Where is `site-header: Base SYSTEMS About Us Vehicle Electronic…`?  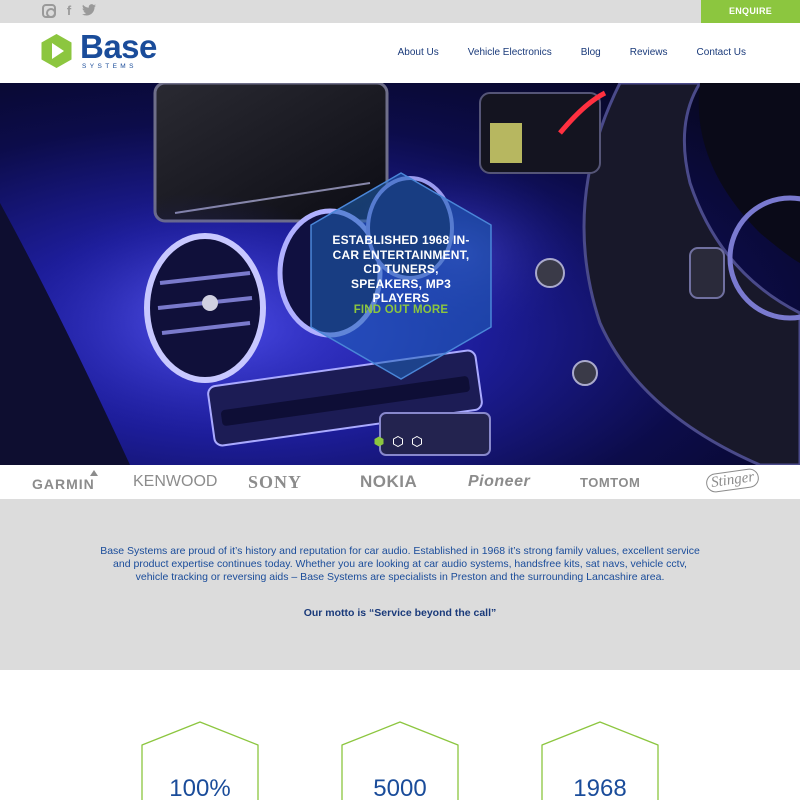 site-header: Base SYSTEMS About Us Vehicle Electronic… is located at coordinates (400, 53).